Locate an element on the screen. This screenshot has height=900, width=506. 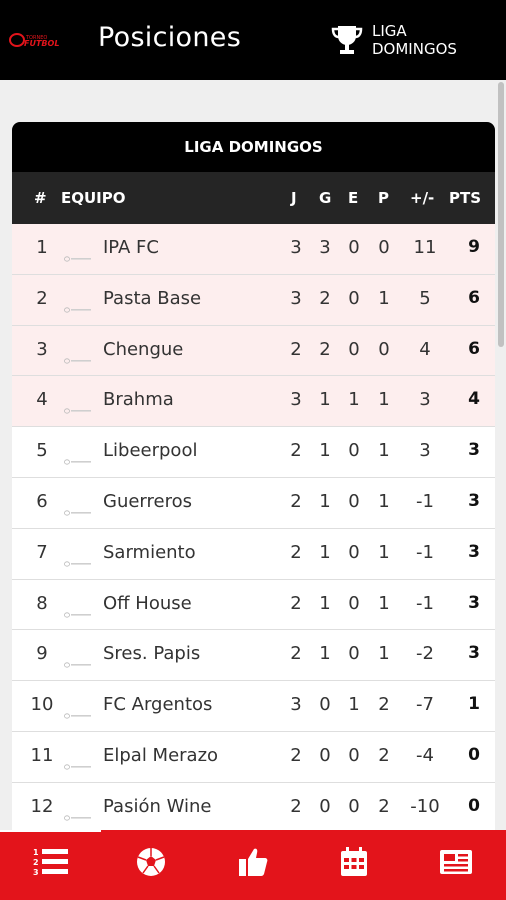
team-goal-diff: -1 is located at coordinates (425, 501).